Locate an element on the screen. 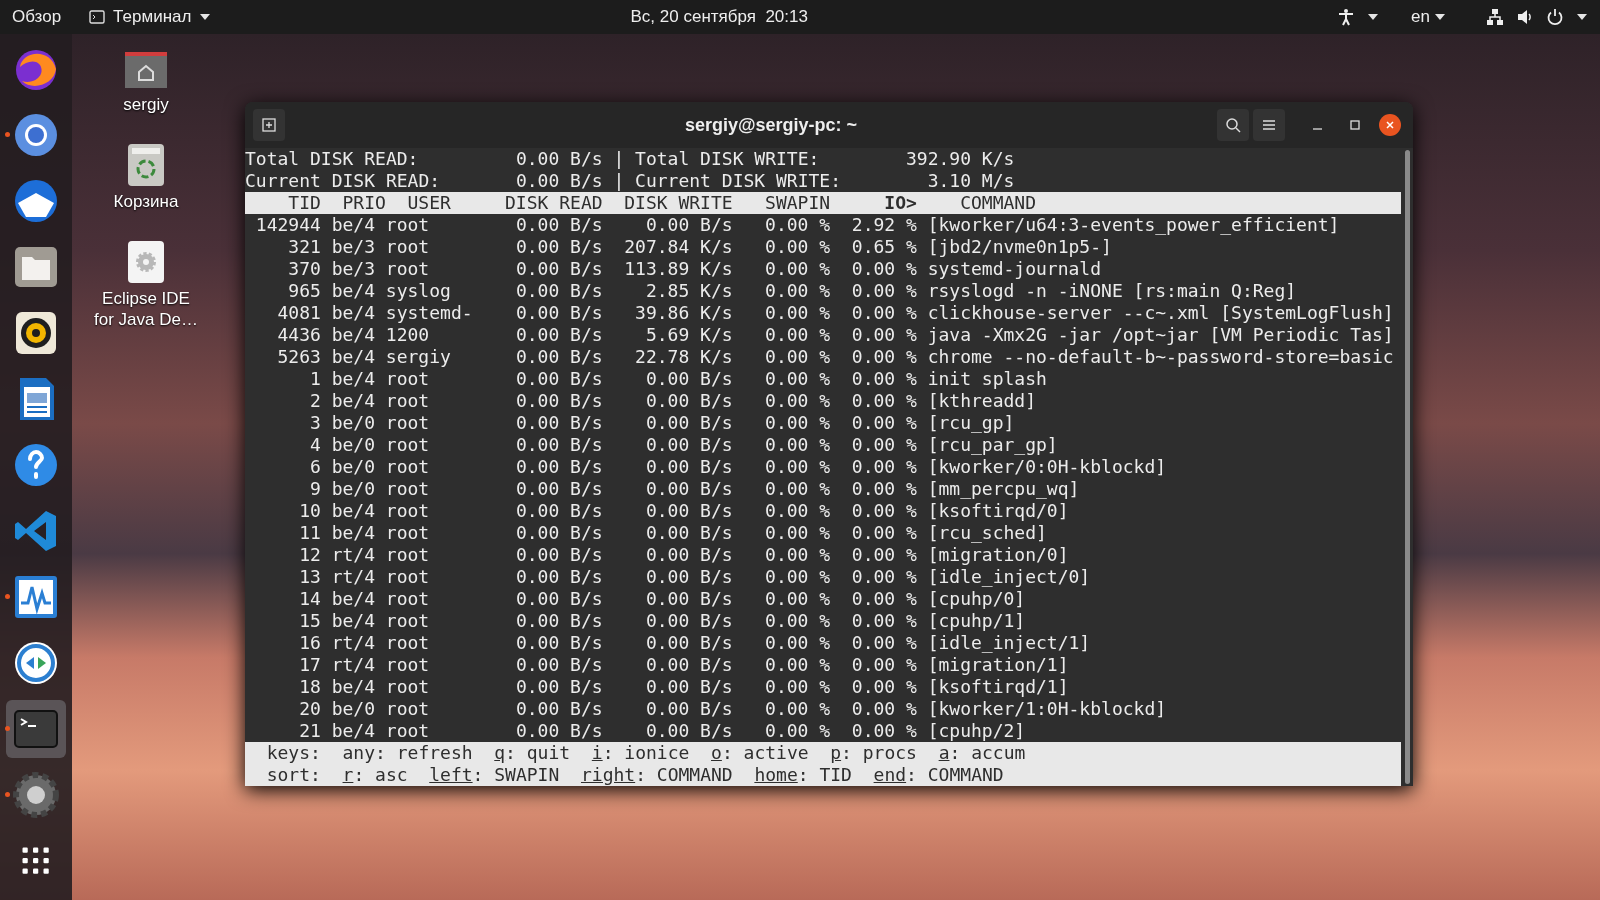  close-button is located at coordinates (1390, 125).